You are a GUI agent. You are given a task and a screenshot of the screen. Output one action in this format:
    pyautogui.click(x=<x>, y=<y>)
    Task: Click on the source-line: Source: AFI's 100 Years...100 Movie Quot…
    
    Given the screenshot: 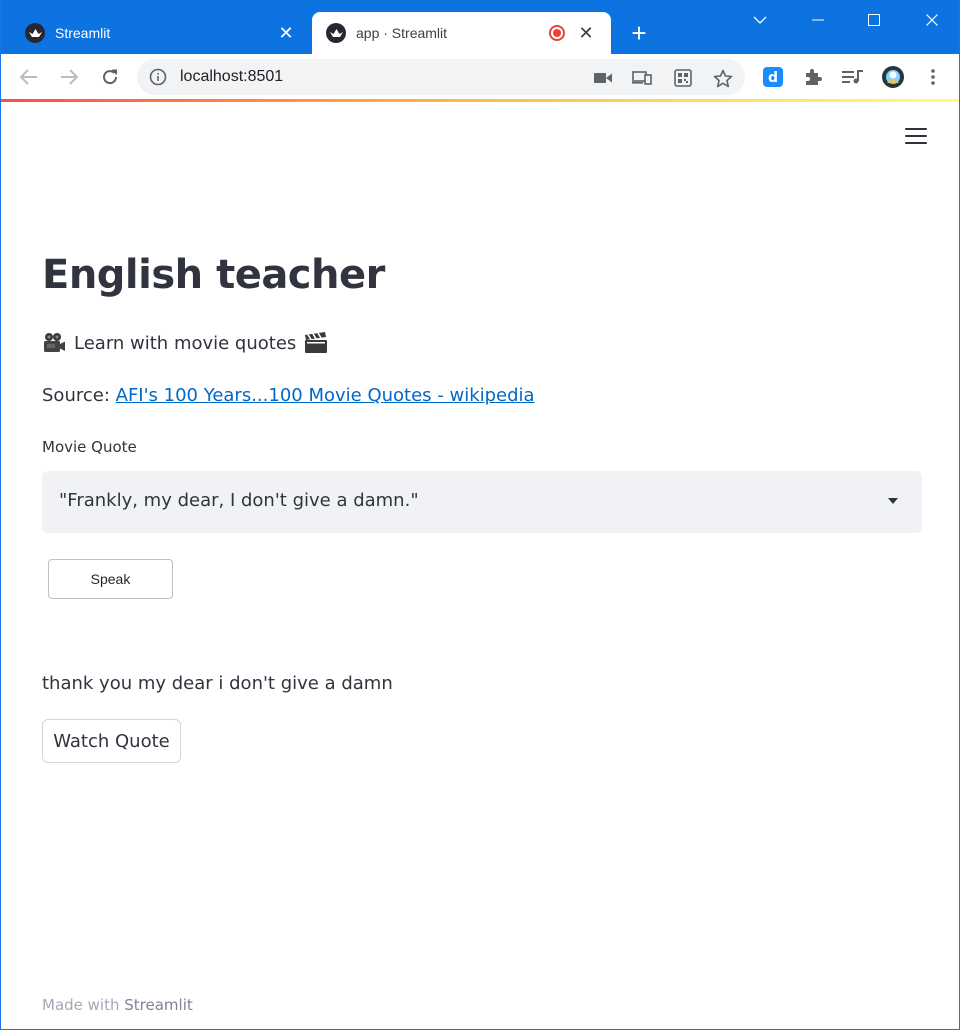 What is the action you would take?
    pyautogui.click(x=288, y=395)
    